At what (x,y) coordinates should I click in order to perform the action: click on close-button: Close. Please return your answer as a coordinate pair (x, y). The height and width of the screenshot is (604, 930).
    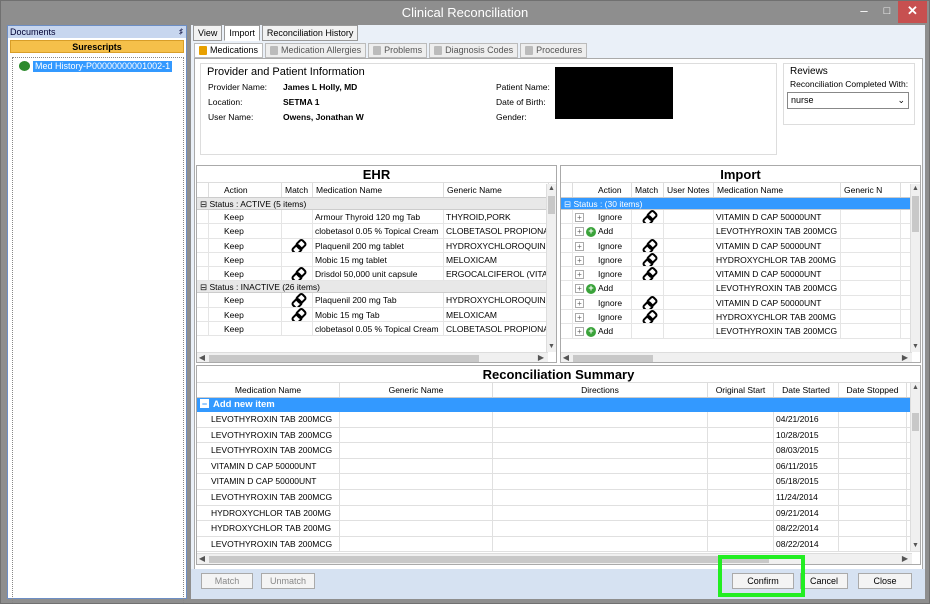
    Looking at the image, I should click on (885, 581).